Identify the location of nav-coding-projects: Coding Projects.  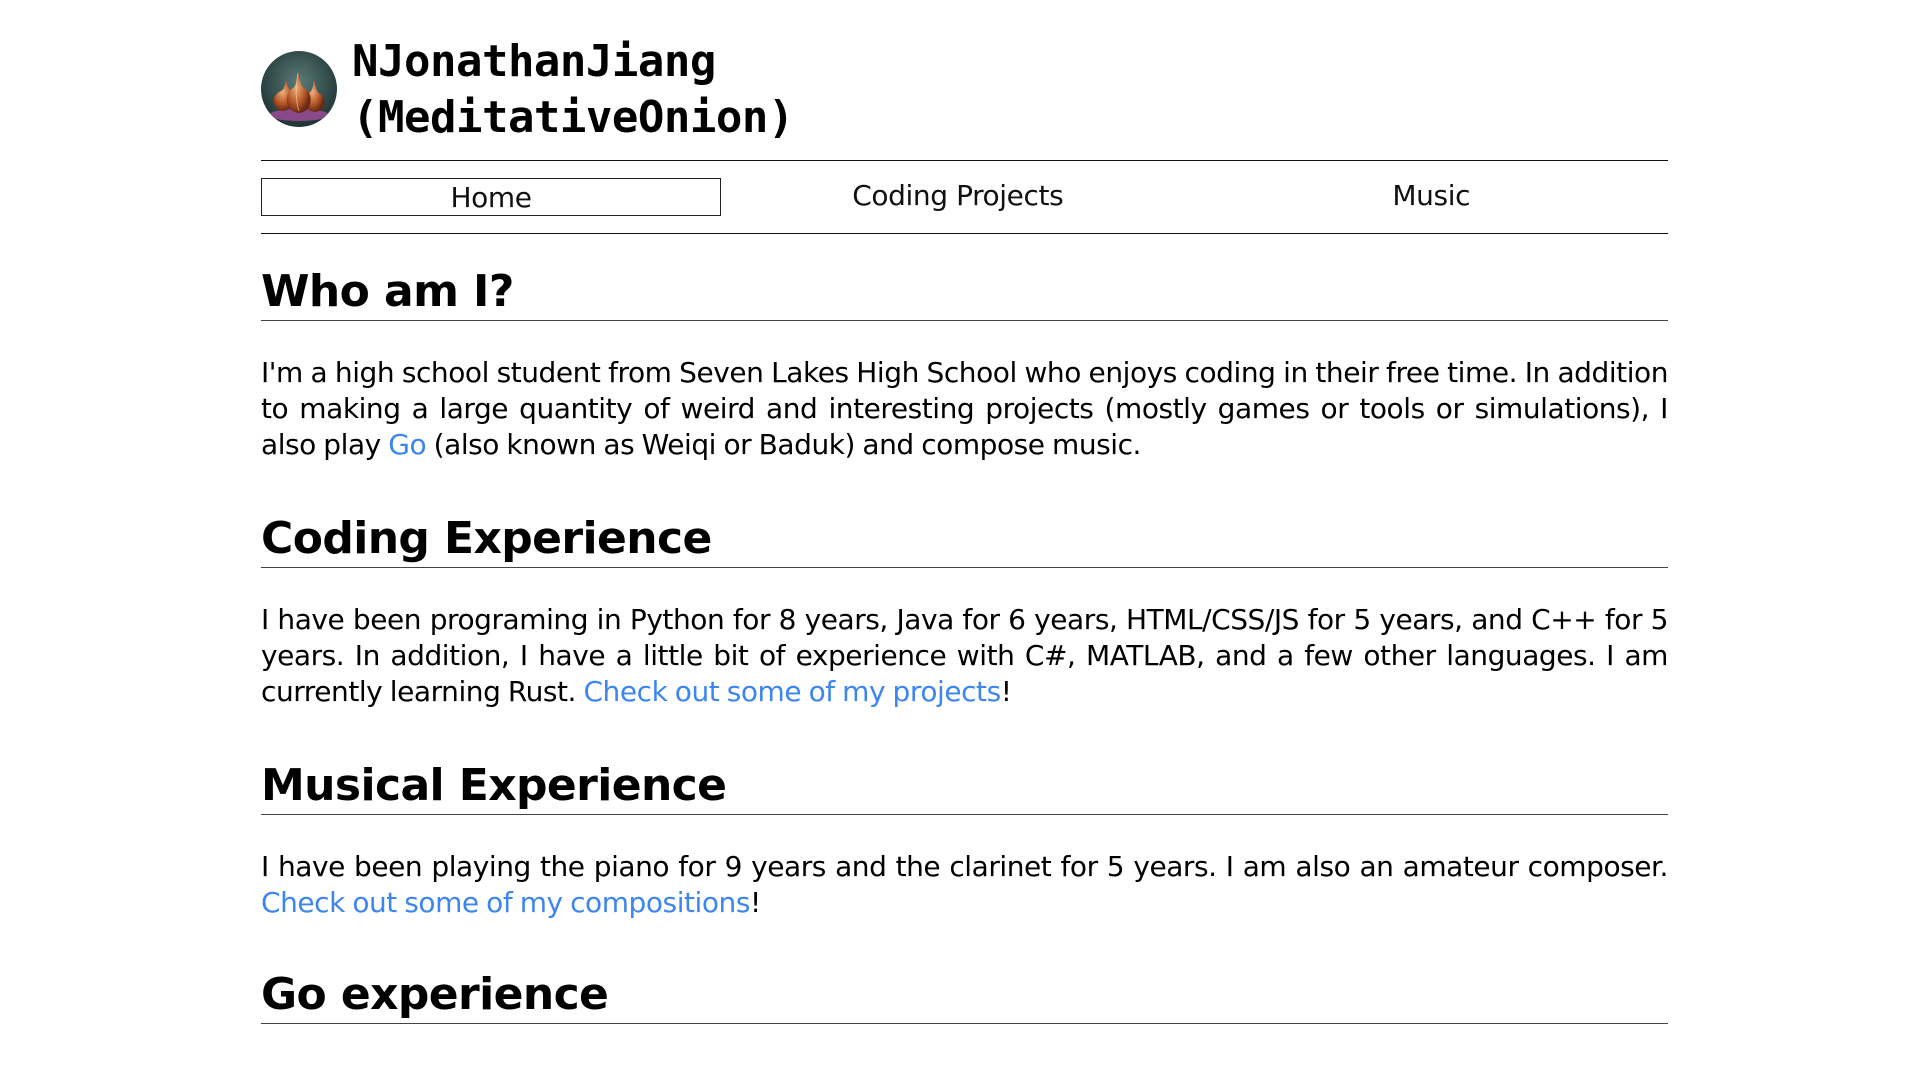
(958, 197).